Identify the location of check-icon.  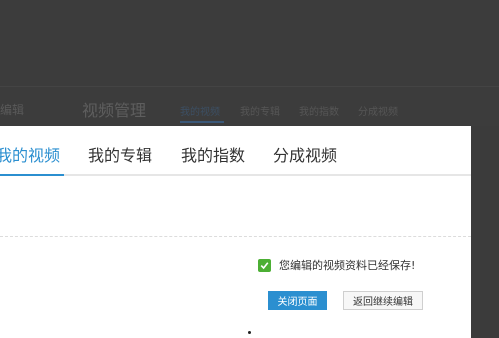
(264, 265).